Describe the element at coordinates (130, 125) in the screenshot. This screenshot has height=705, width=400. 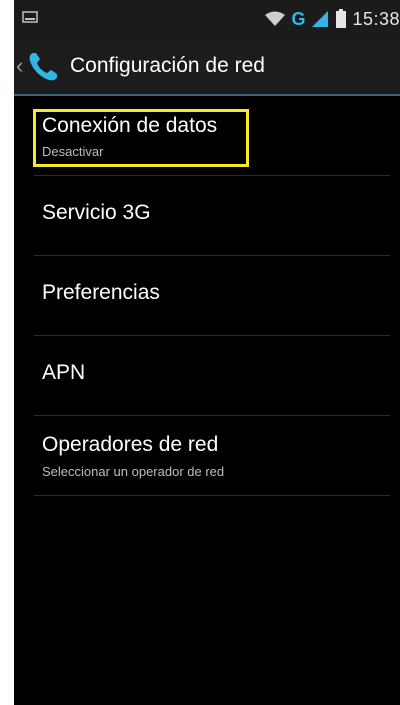
I see `settings-item-title: Conexión de datos` at that location.